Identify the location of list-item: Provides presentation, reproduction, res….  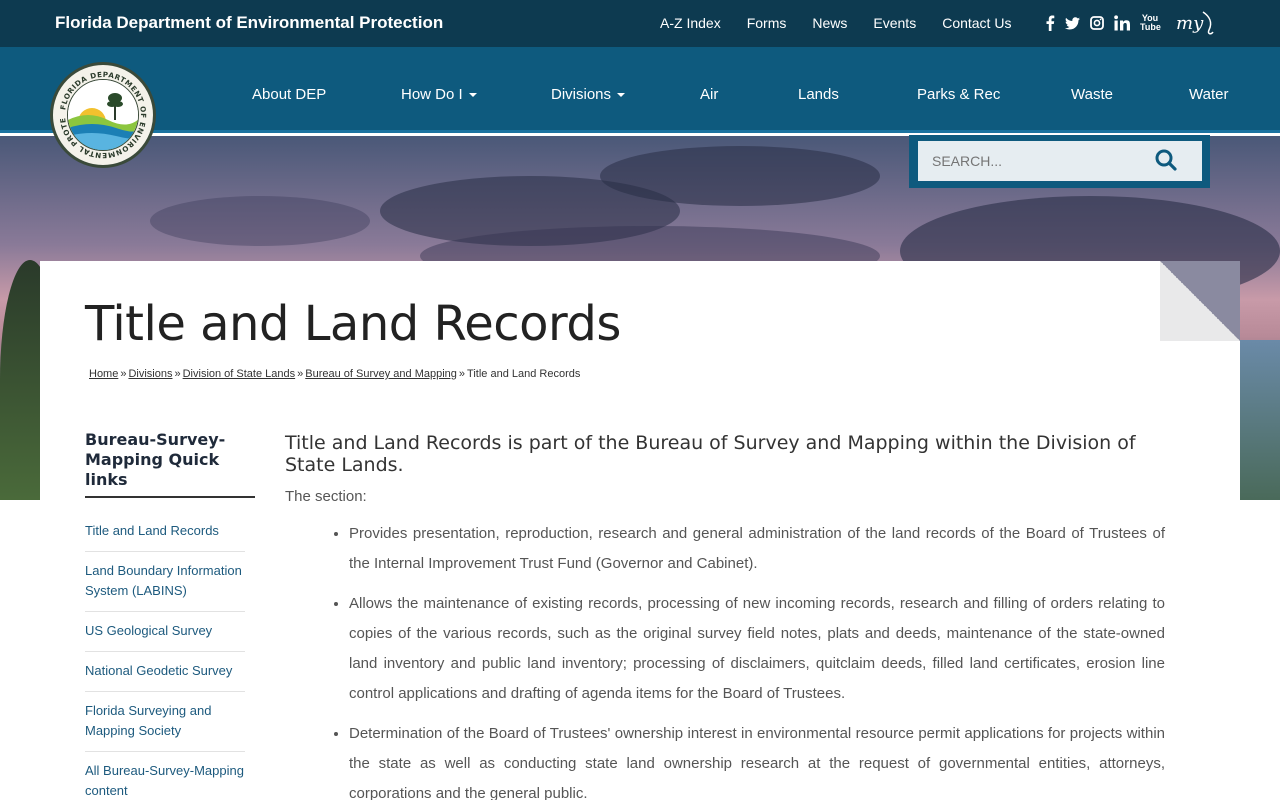
(757, 549).